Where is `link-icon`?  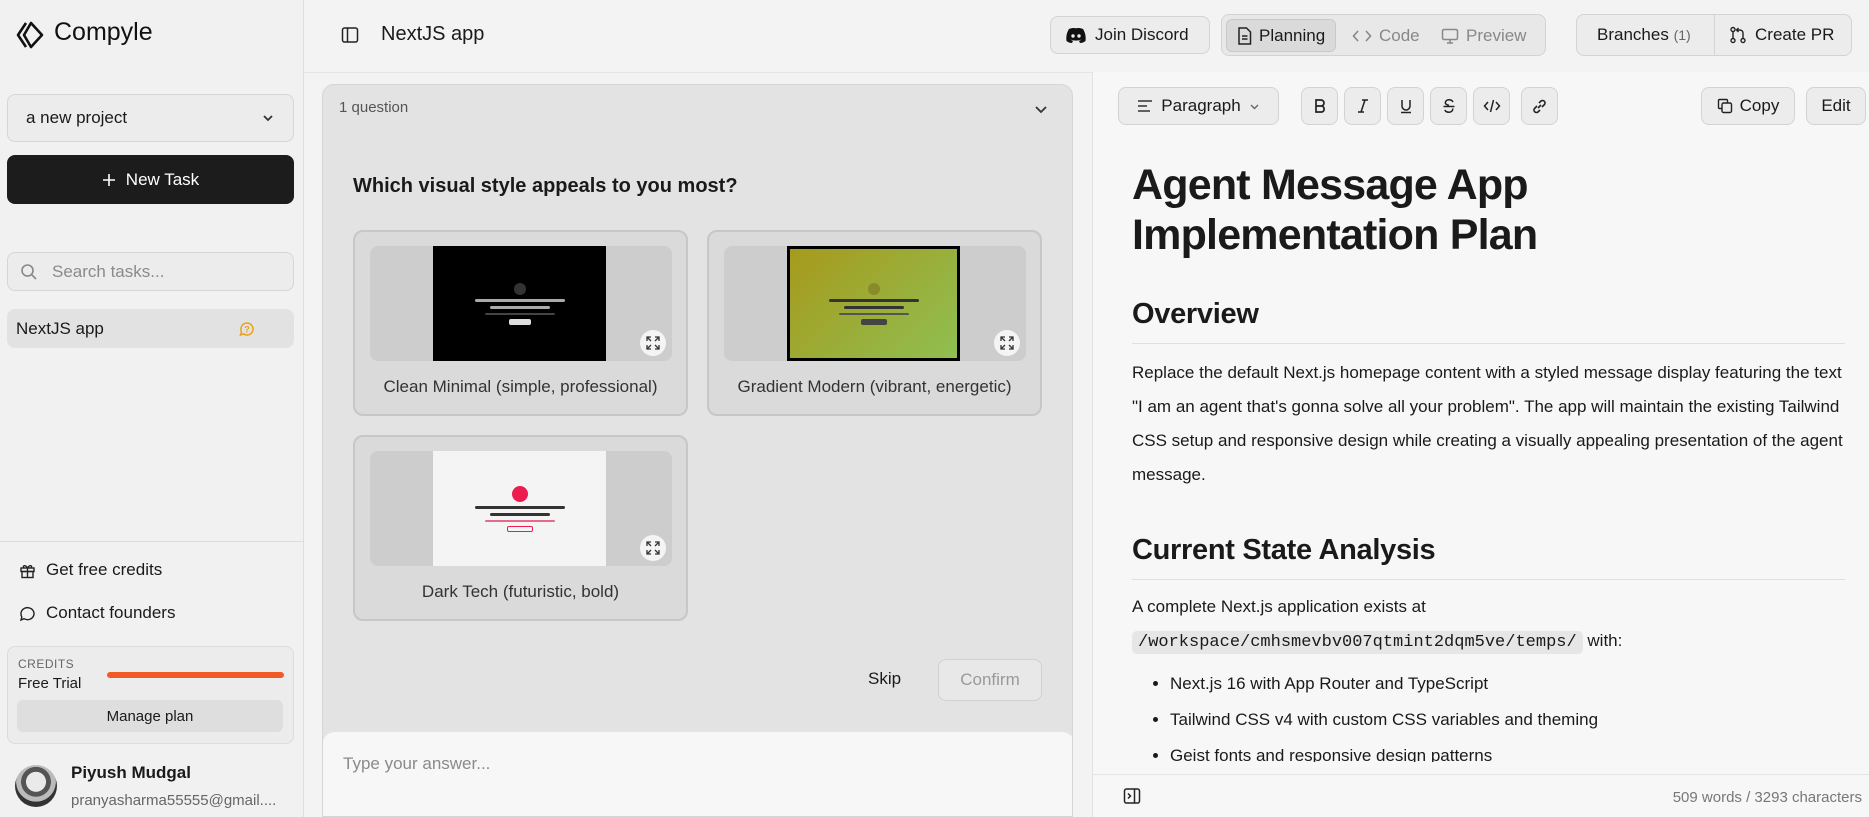
link-icon is located at coordinates (1539, 106).